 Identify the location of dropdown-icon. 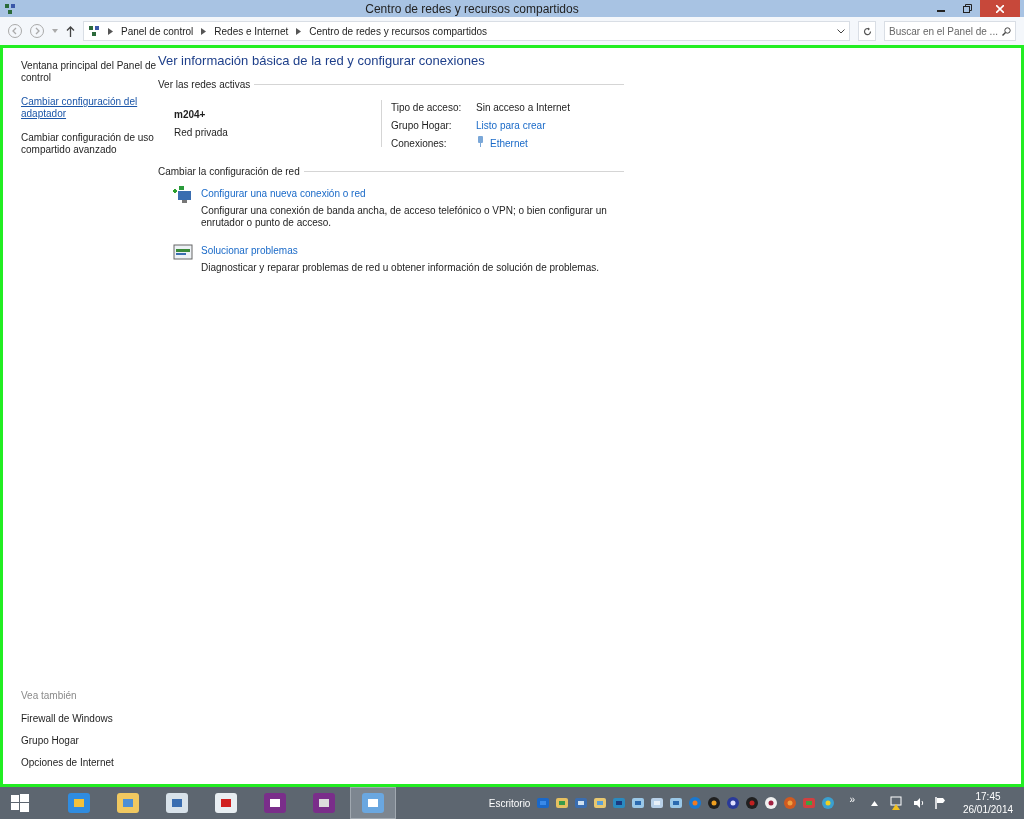
(841, 31).